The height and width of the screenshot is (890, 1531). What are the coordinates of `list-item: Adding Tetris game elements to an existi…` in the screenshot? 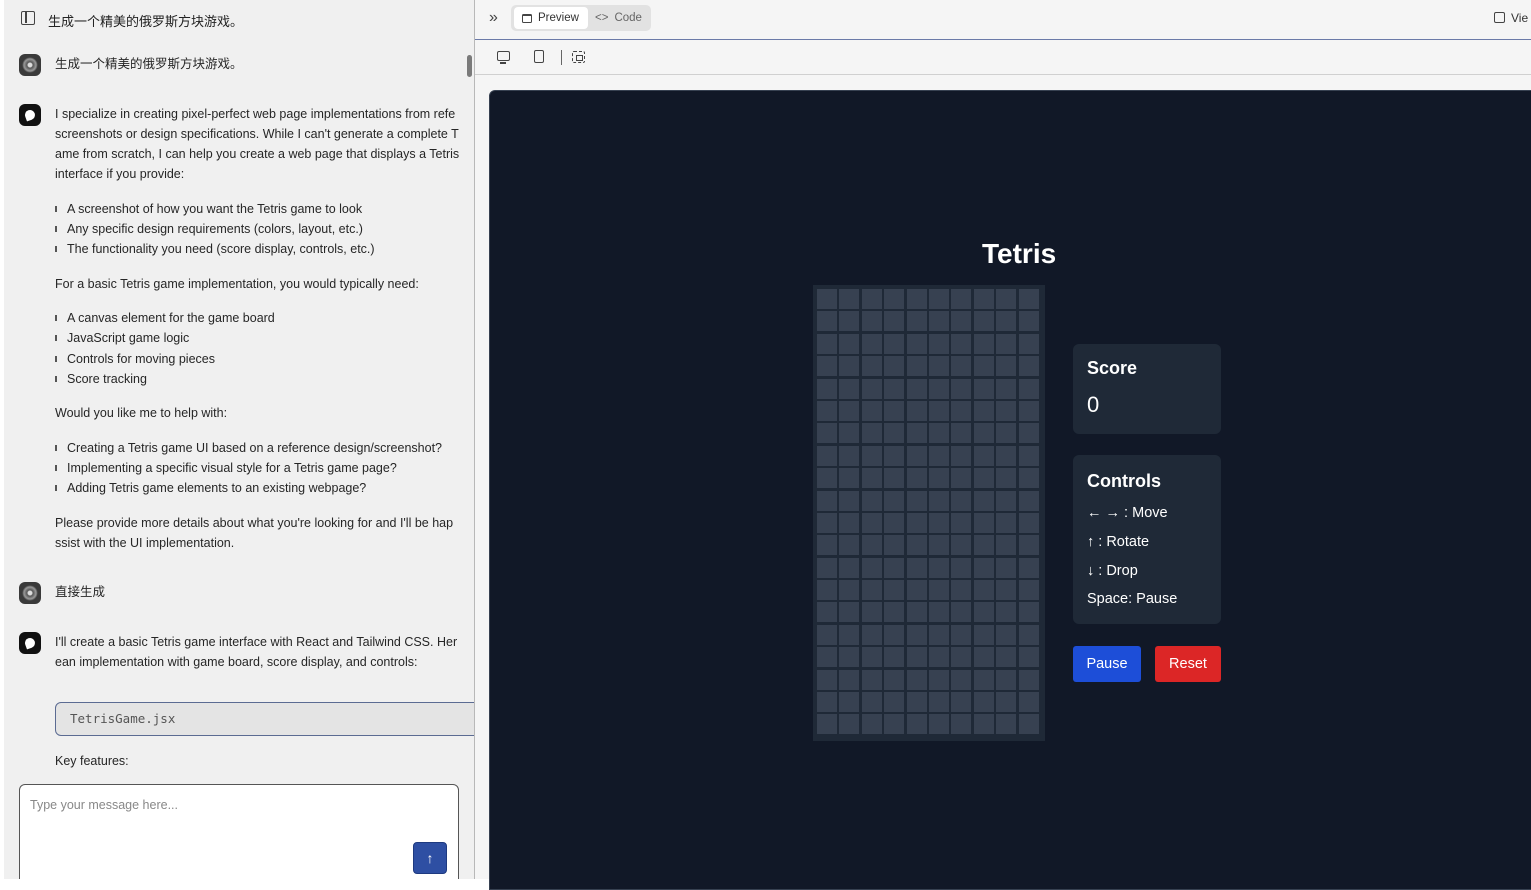 It's located at (210, 488).